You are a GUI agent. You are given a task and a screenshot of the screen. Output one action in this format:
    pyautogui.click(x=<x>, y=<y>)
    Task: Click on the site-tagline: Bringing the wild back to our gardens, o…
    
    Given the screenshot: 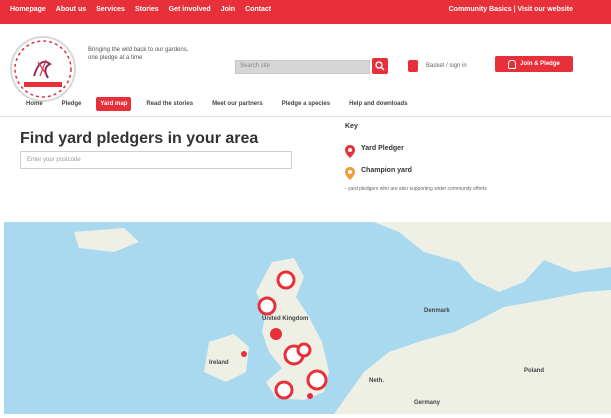 What is the action you would take?
    pyautogui.click(x=138, y=54)
    